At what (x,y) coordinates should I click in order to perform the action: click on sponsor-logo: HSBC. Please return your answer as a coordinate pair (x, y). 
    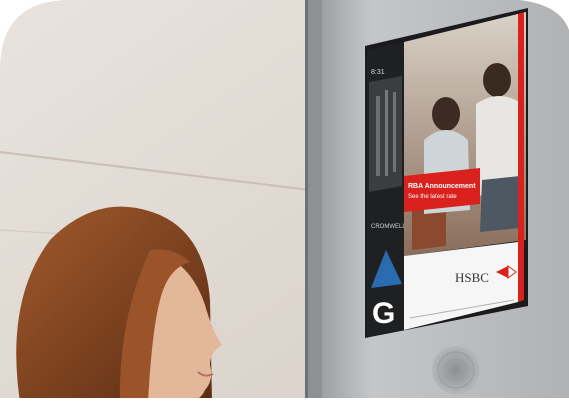
    Looking at the image, I should click on (472, 277).